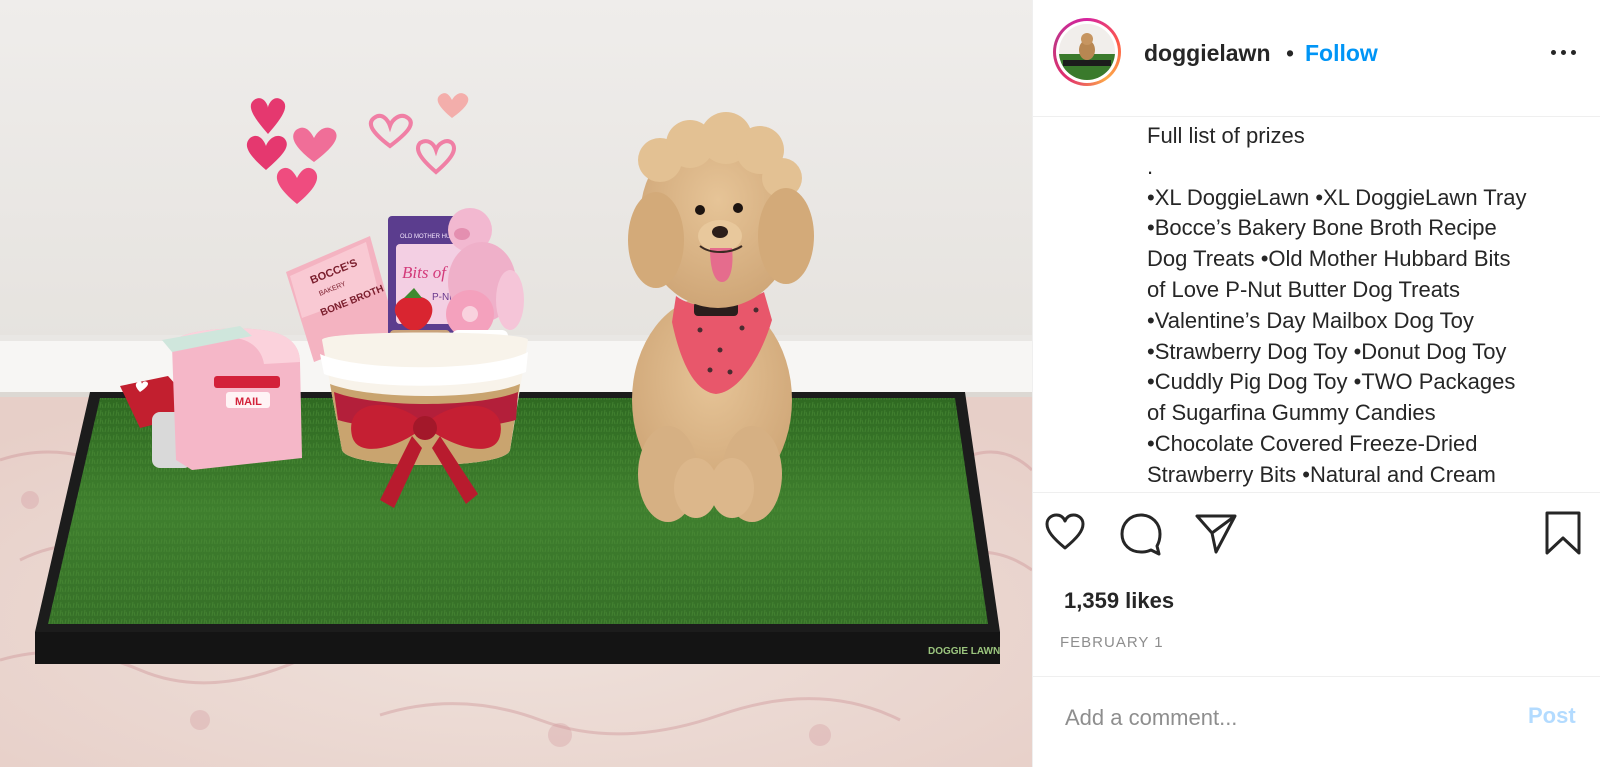 The width and height of the screenshot is (1600, 767). I want to click on caption-line: Dog Treats •Old Mother Hubbard Bits, so click(1329, 259).